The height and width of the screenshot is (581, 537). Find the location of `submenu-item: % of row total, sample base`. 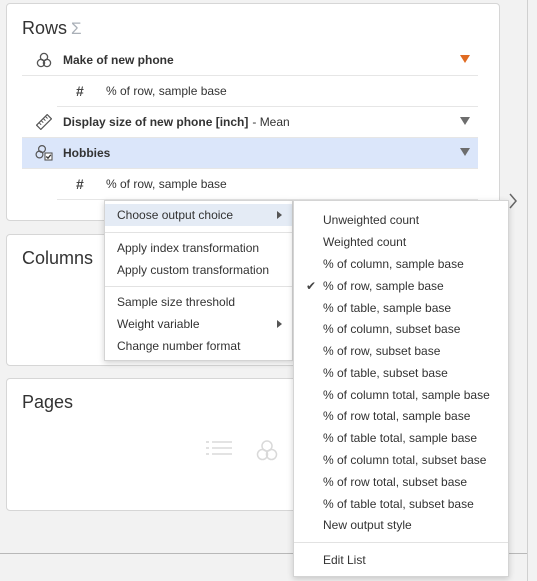

submenu-item: % of row total, sample base is located at coordinates (401, 416).